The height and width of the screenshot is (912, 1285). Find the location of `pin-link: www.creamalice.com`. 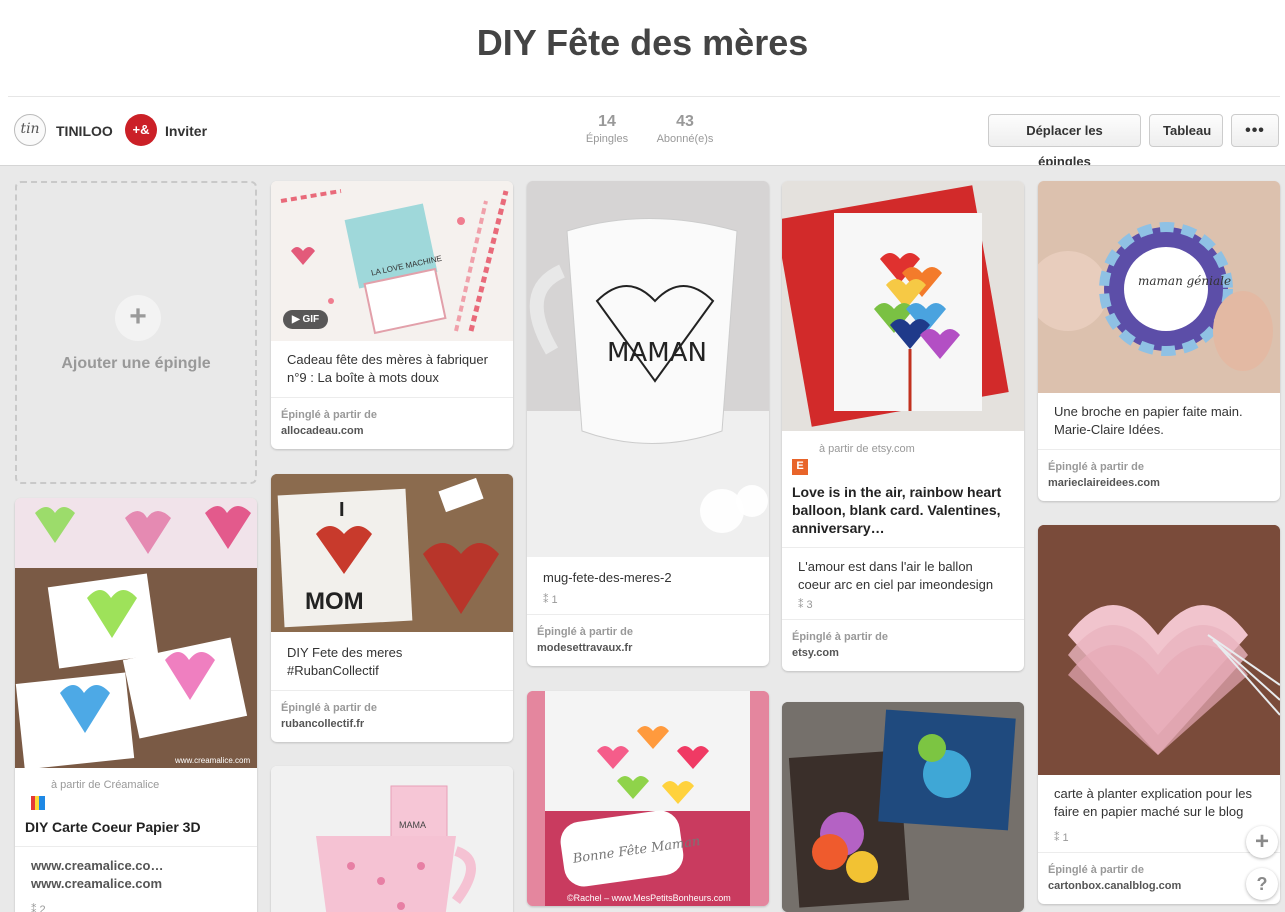

pin-link: www.creamalice.com is located at coordinates (136, 884).